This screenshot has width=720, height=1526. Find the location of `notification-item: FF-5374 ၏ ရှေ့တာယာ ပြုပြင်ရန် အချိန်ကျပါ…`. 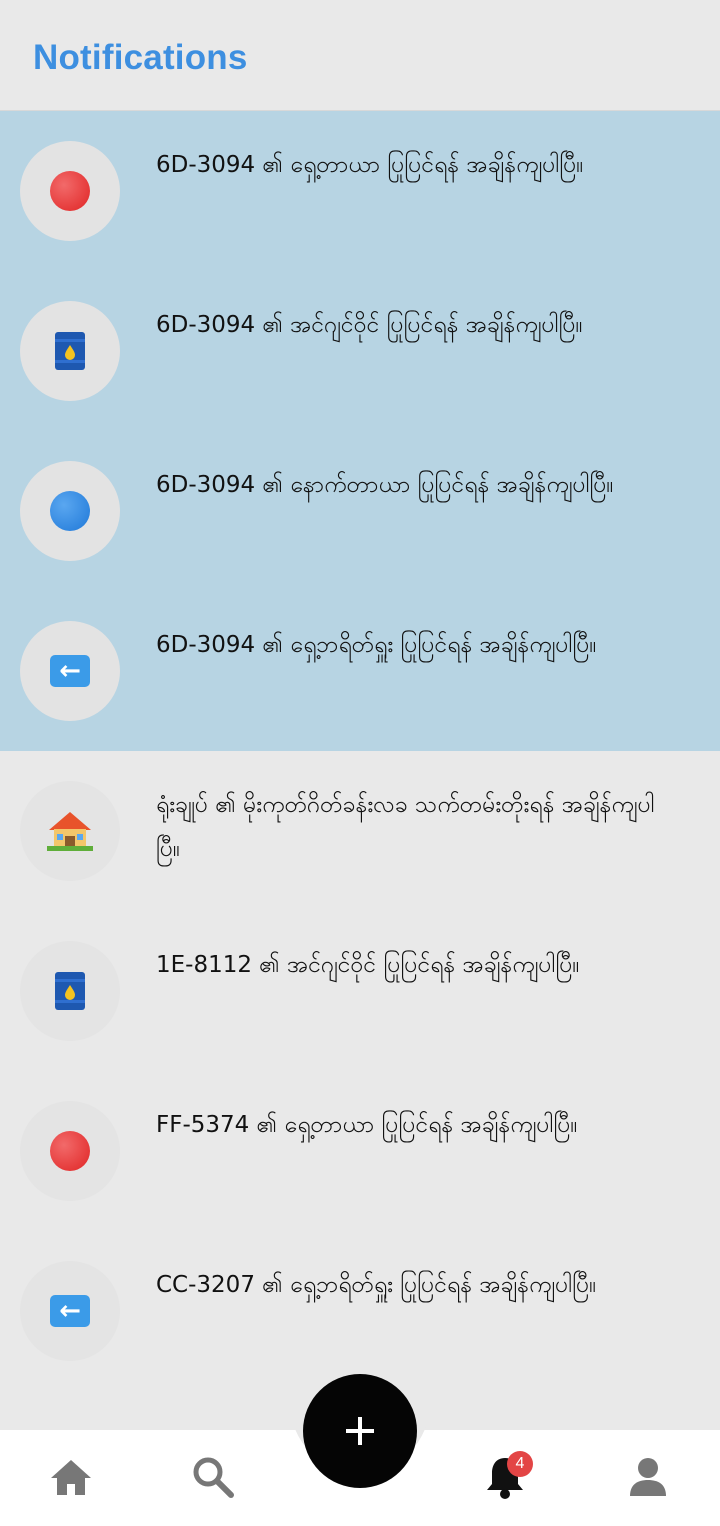

notification-item: FF-5374 ၏ ရှေ့တာယာ ပြုပြင်ရန် အချိန်ကျပါ… is located at coordinates (360, 1151).